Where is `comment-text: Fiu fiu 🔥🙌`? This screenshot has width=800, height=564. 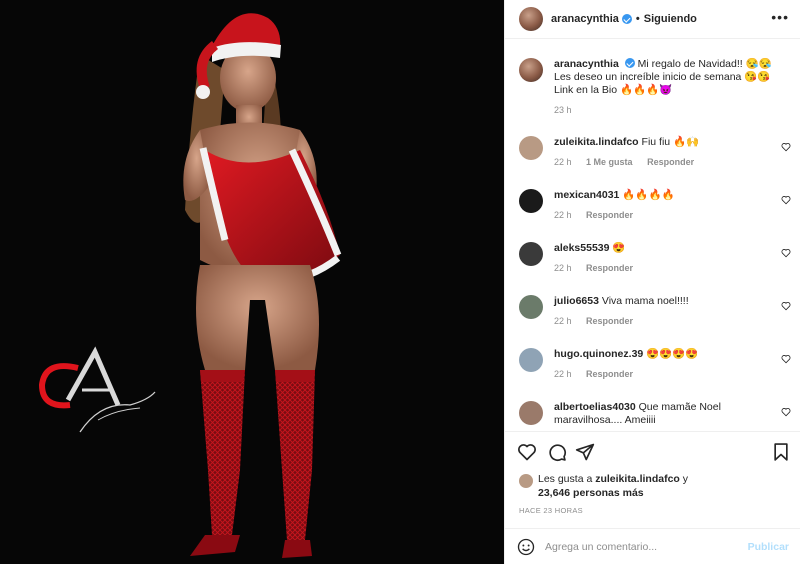 comment-text: Fiu fiu 🔥🙌 is located at coordinates (670, 142).